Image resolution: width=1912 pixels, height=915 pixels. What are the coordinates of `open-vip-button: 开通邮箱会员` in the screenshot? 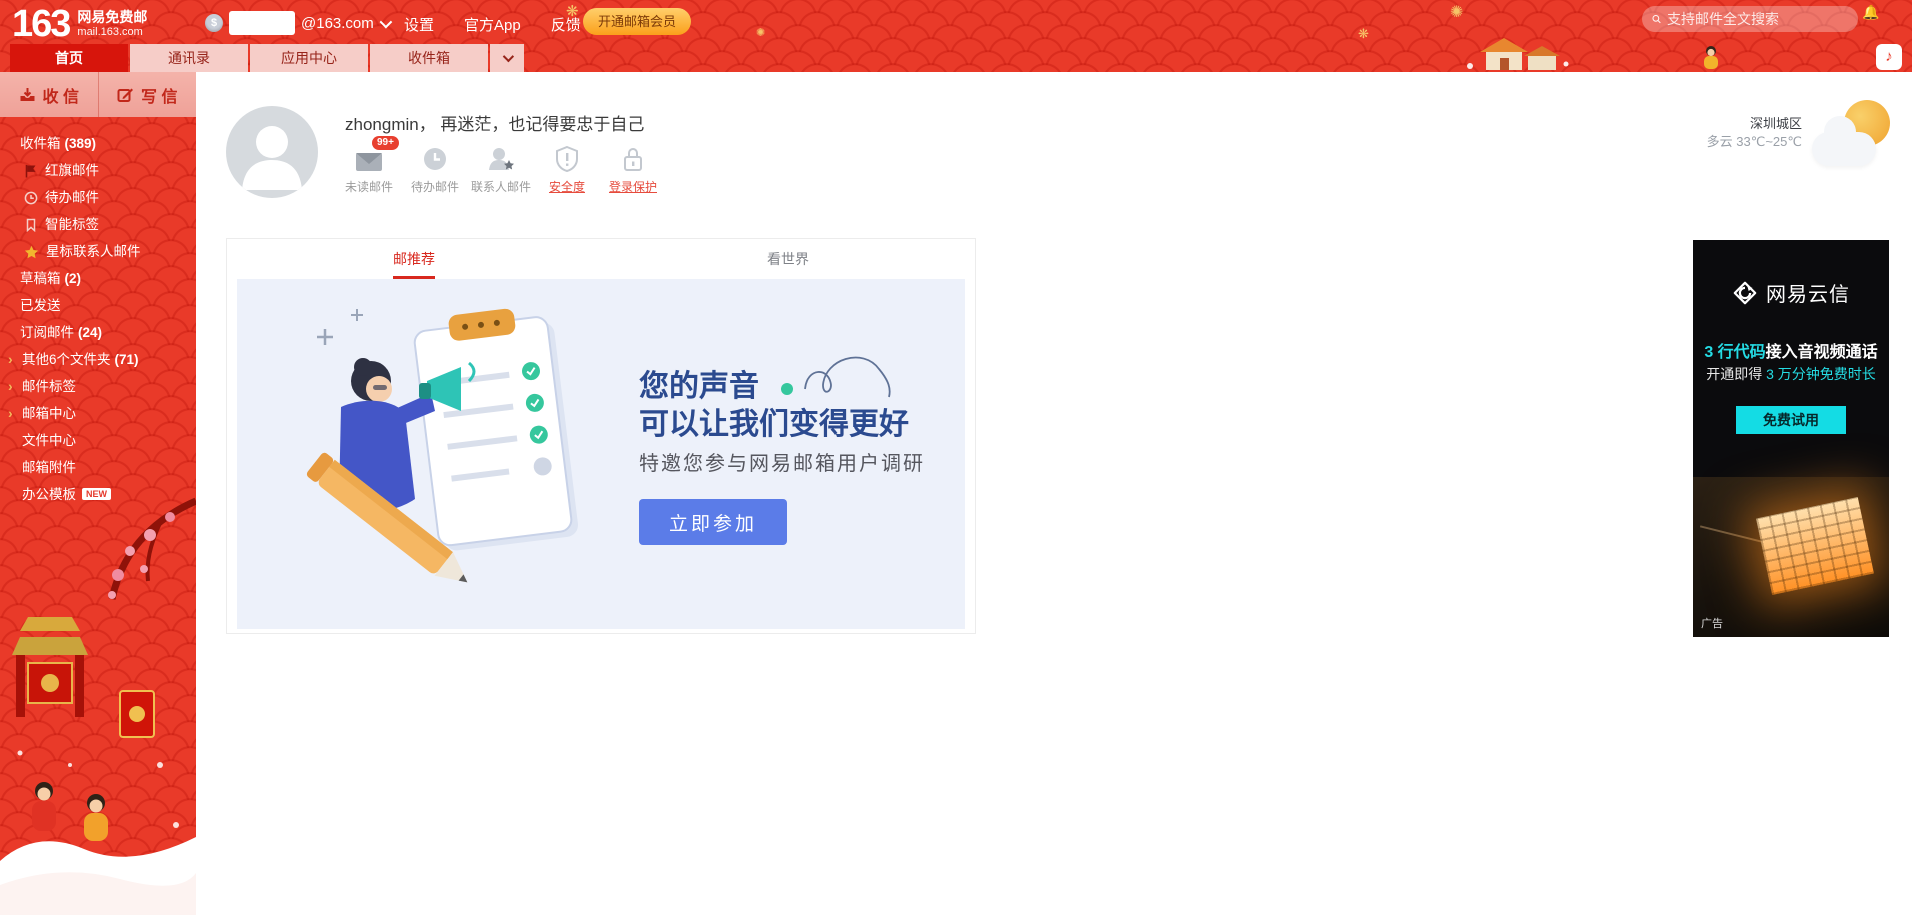 It's located at (637, 21).